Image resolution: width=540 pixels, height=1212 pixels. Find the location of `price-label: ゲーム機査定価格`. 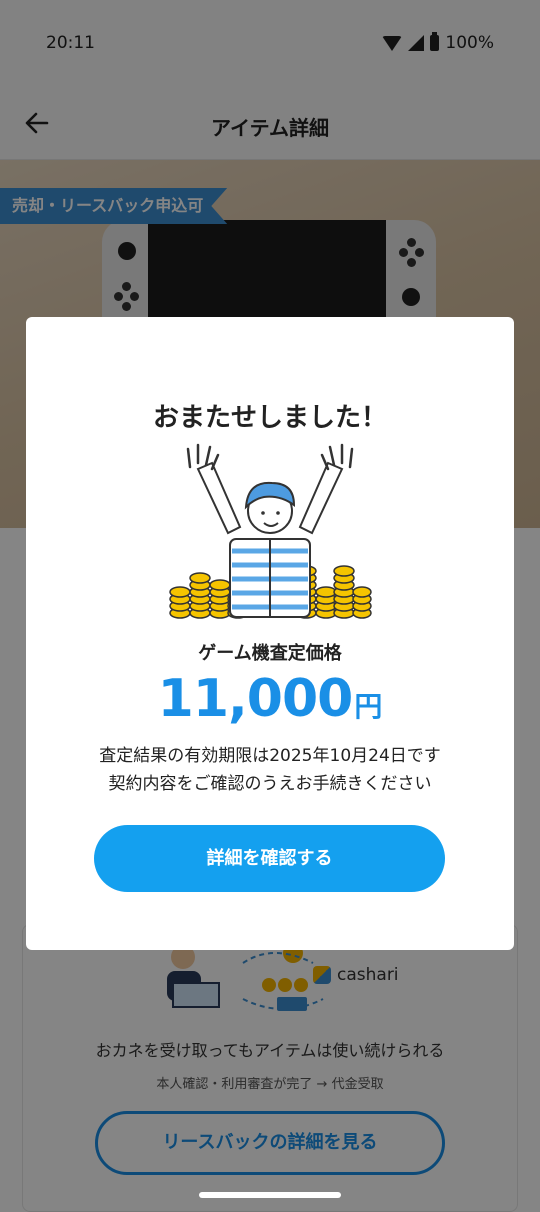

price-label: ゲーム機査定価格 is located at coordinates (270, 653).